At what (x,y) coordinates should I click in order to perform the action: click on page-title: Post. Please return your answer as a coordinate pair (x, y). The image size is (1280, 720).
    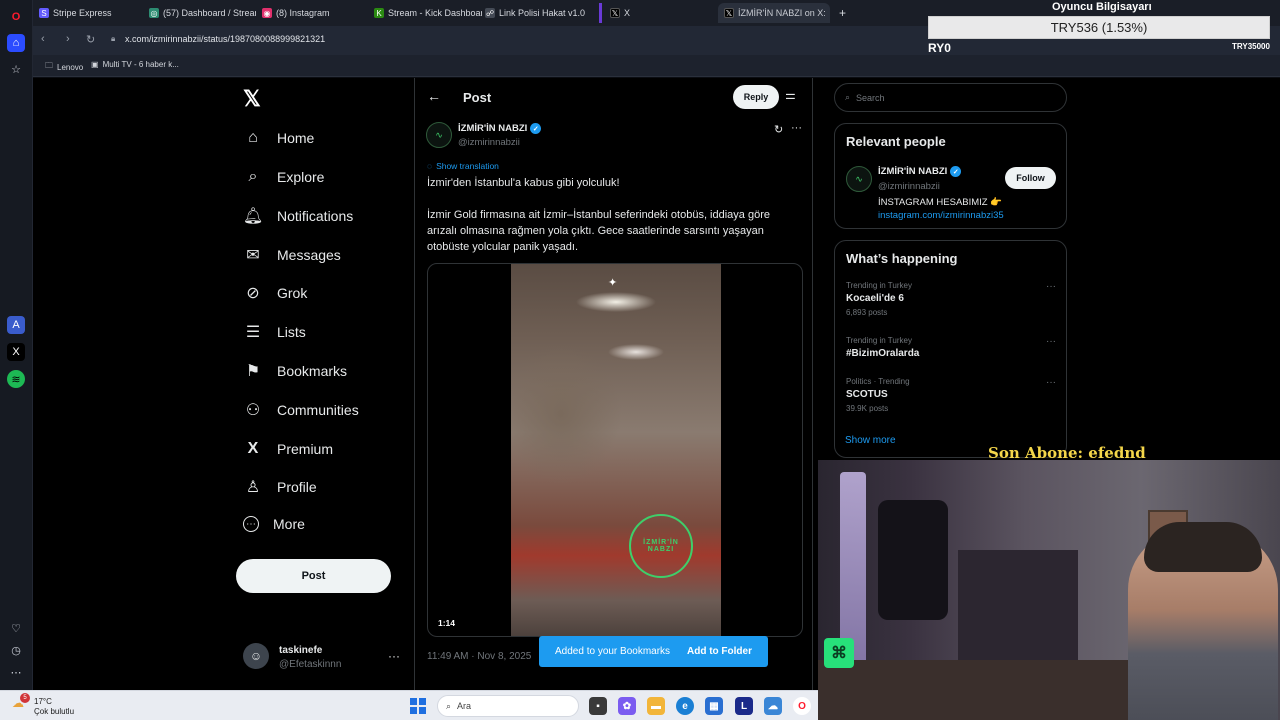
    Looking at the image, I should click on (477, 97).